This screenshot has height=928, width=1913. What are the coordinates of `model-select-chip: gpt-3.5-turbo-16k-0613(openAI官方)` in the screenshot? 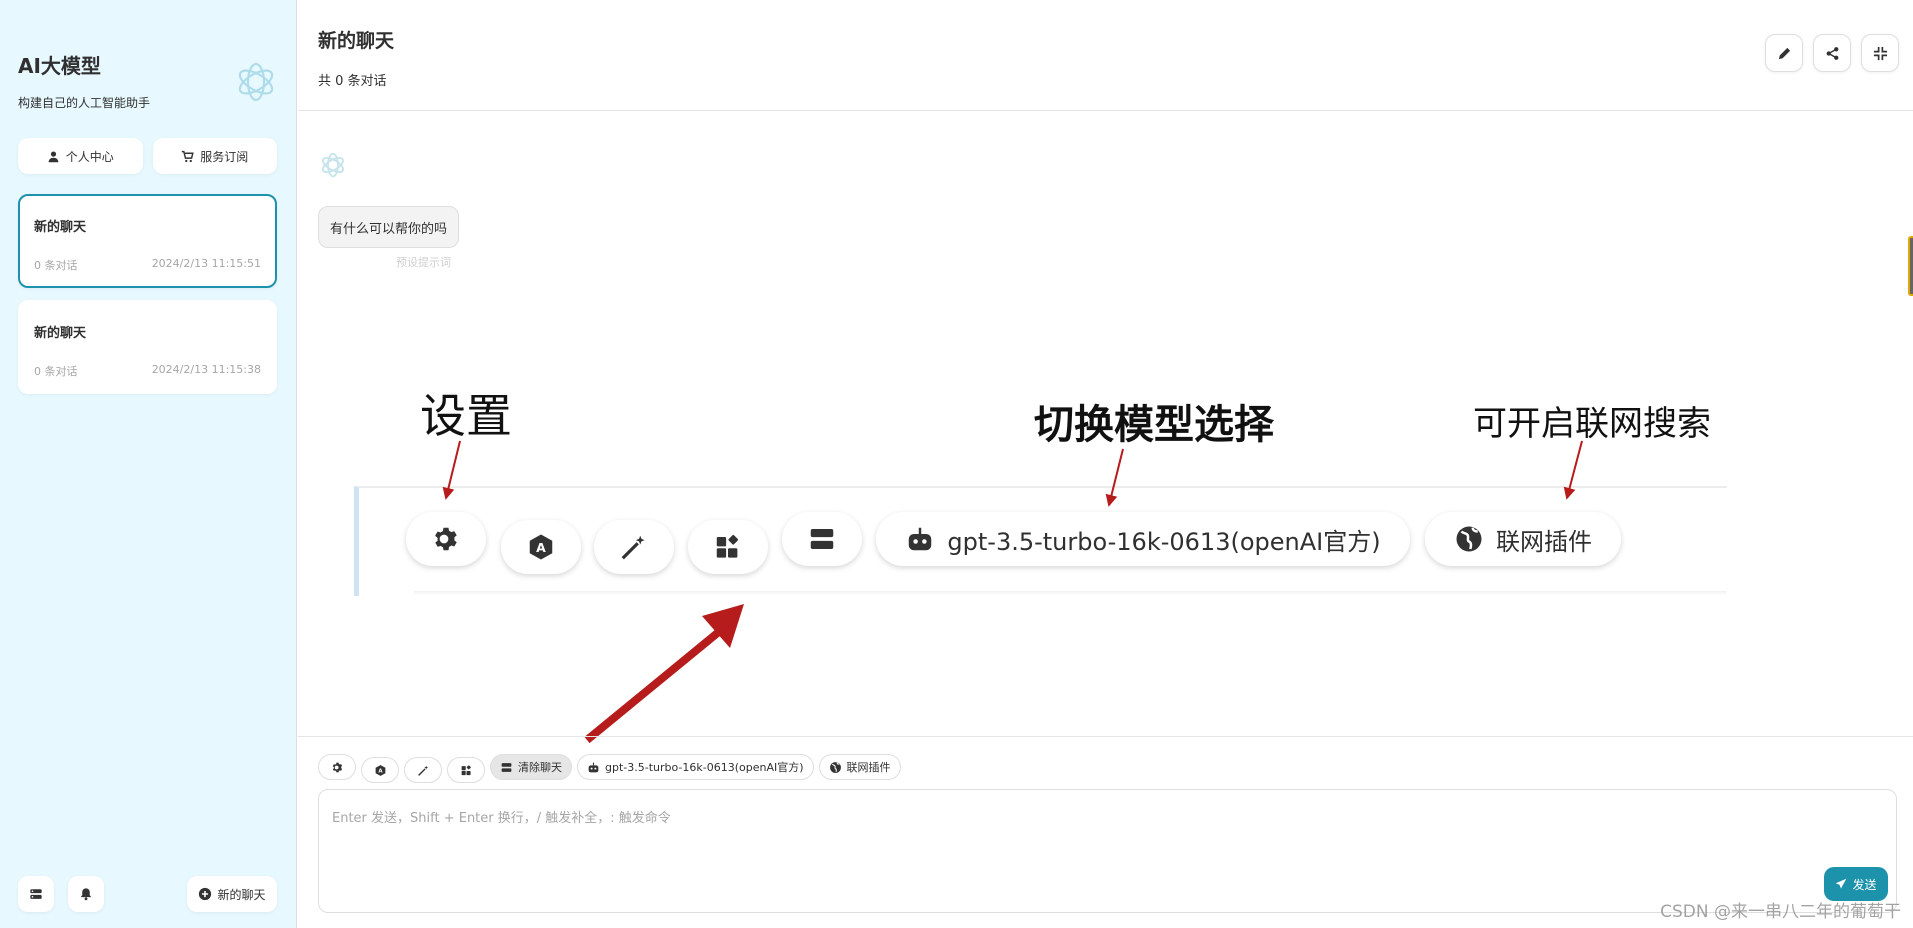 It's located at (695, 767).